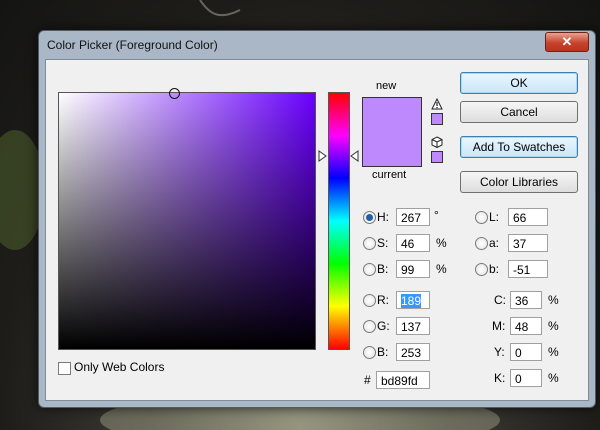  I want to click on not-web-safe-cube-icon, so click(437, 142).